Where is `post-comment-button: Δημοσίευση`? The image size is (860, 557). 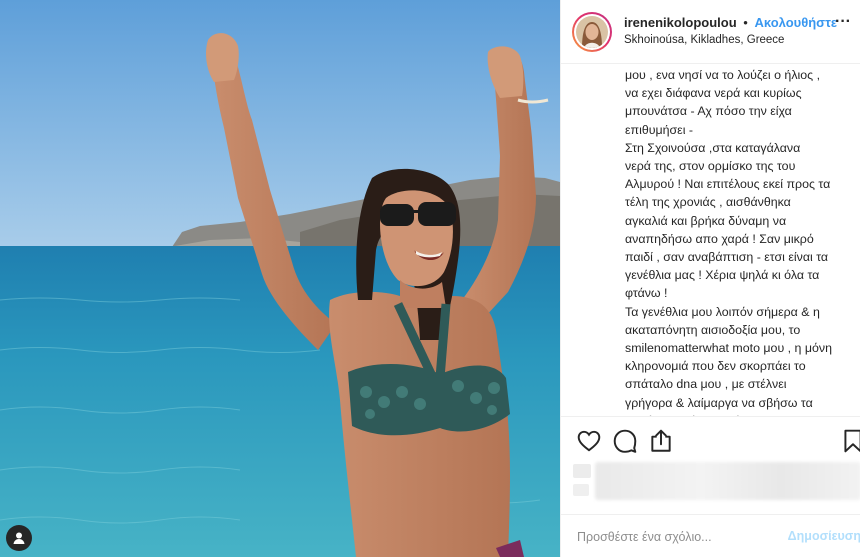 post-comment-button: Δημοσίευση is located at coordinates (824, 536).